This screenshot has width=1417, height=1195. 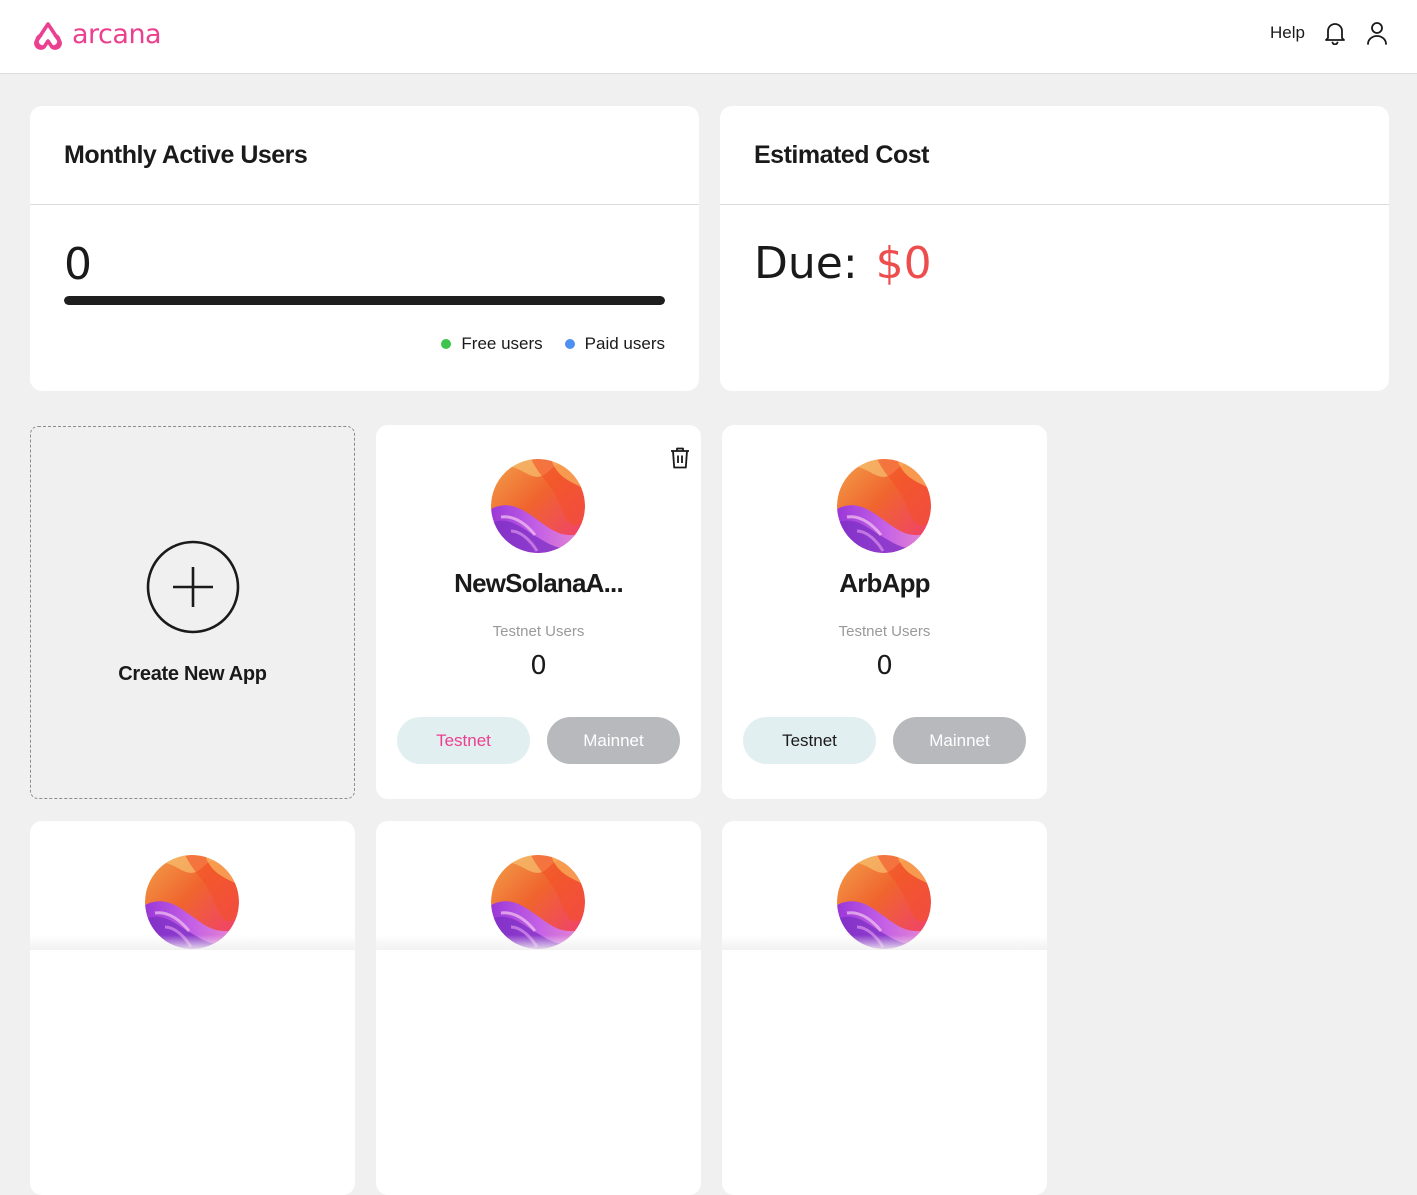 What do you see at coordinates (569, 344) in the screenshot?
I see `paid-users-dot` at bounding box center [569, 344].